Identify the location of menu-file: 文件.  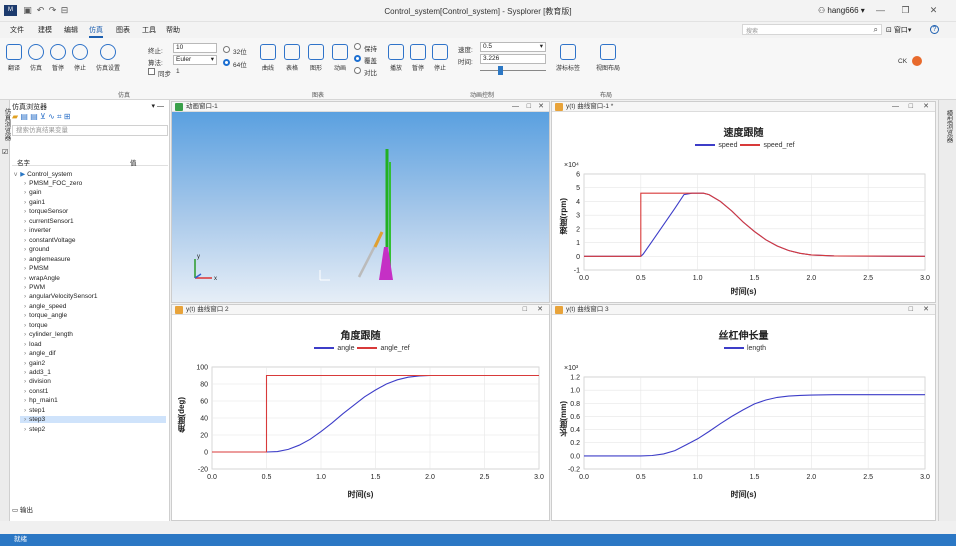
(17, 30).